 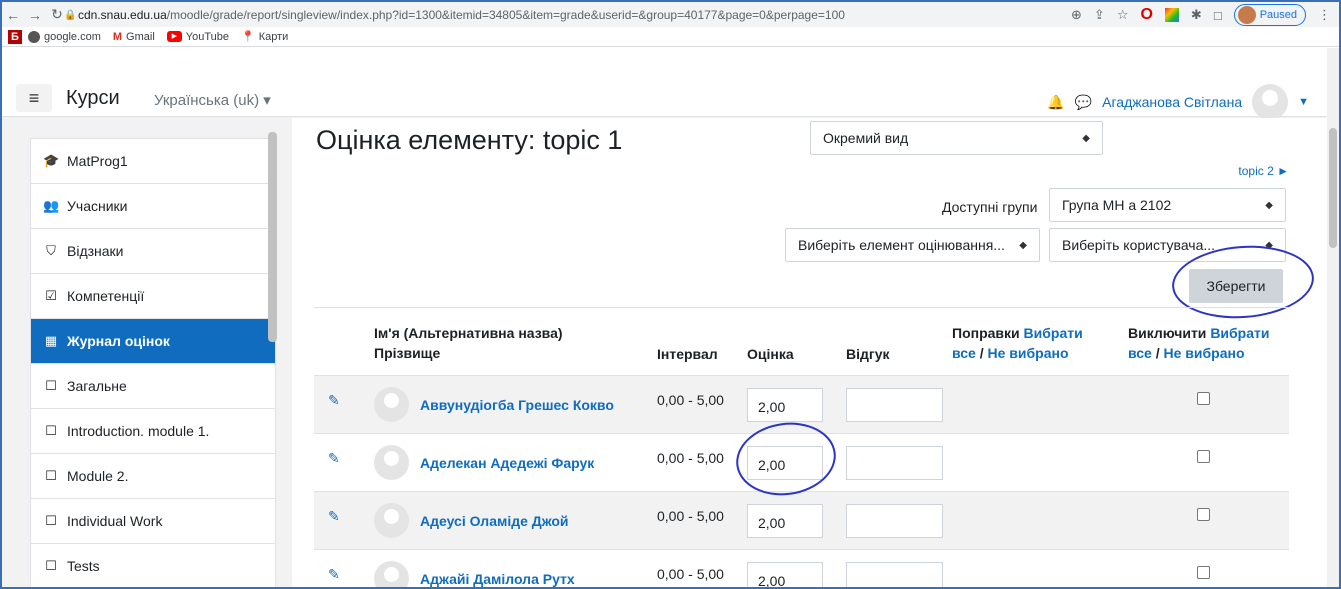 What do you see at coordinates (1017, 343) in the screenshot?
I see `header-override: Поправки Вибрати все / Не вибрано` at bounding box center [1017, 343].